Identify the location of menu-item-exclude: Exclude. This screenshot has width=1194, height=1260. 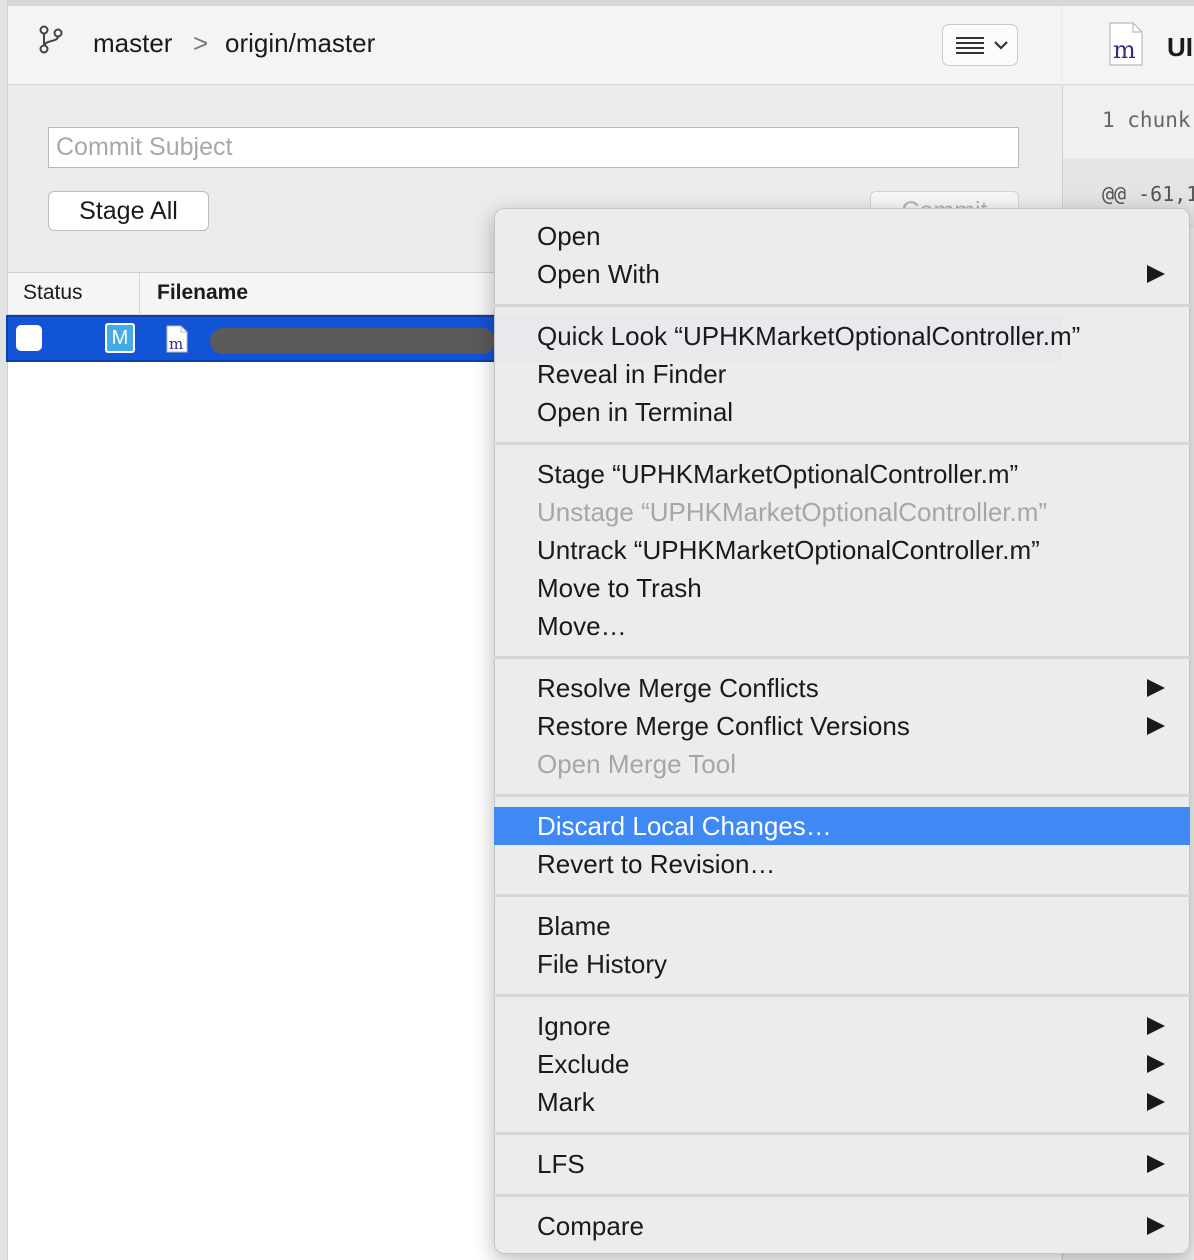
(842, 1064).